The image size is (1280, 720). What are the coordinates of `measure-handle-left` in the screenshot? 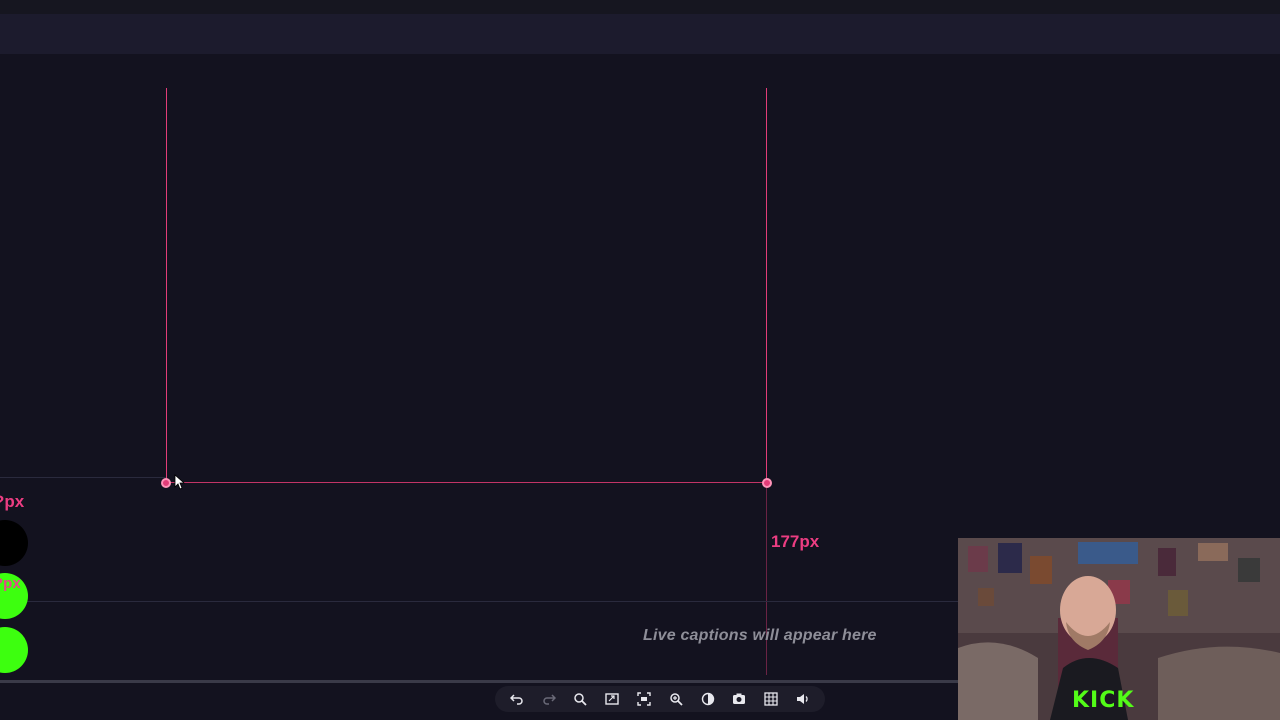 It's located at (166, 483).